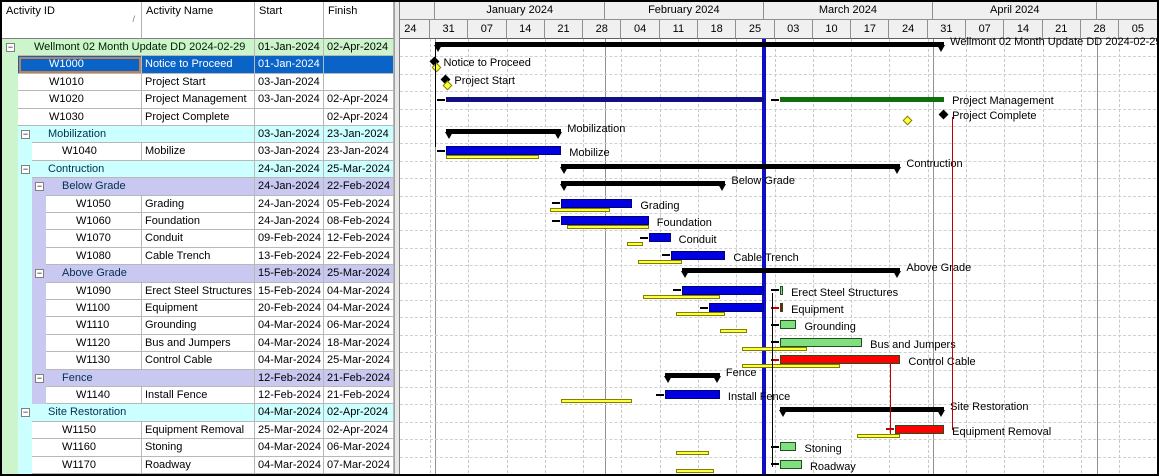  What do you see at coordinates (359, 20) in the screenshot?
I see `column-header-finish: Finish` at bounding box center [359, 20].